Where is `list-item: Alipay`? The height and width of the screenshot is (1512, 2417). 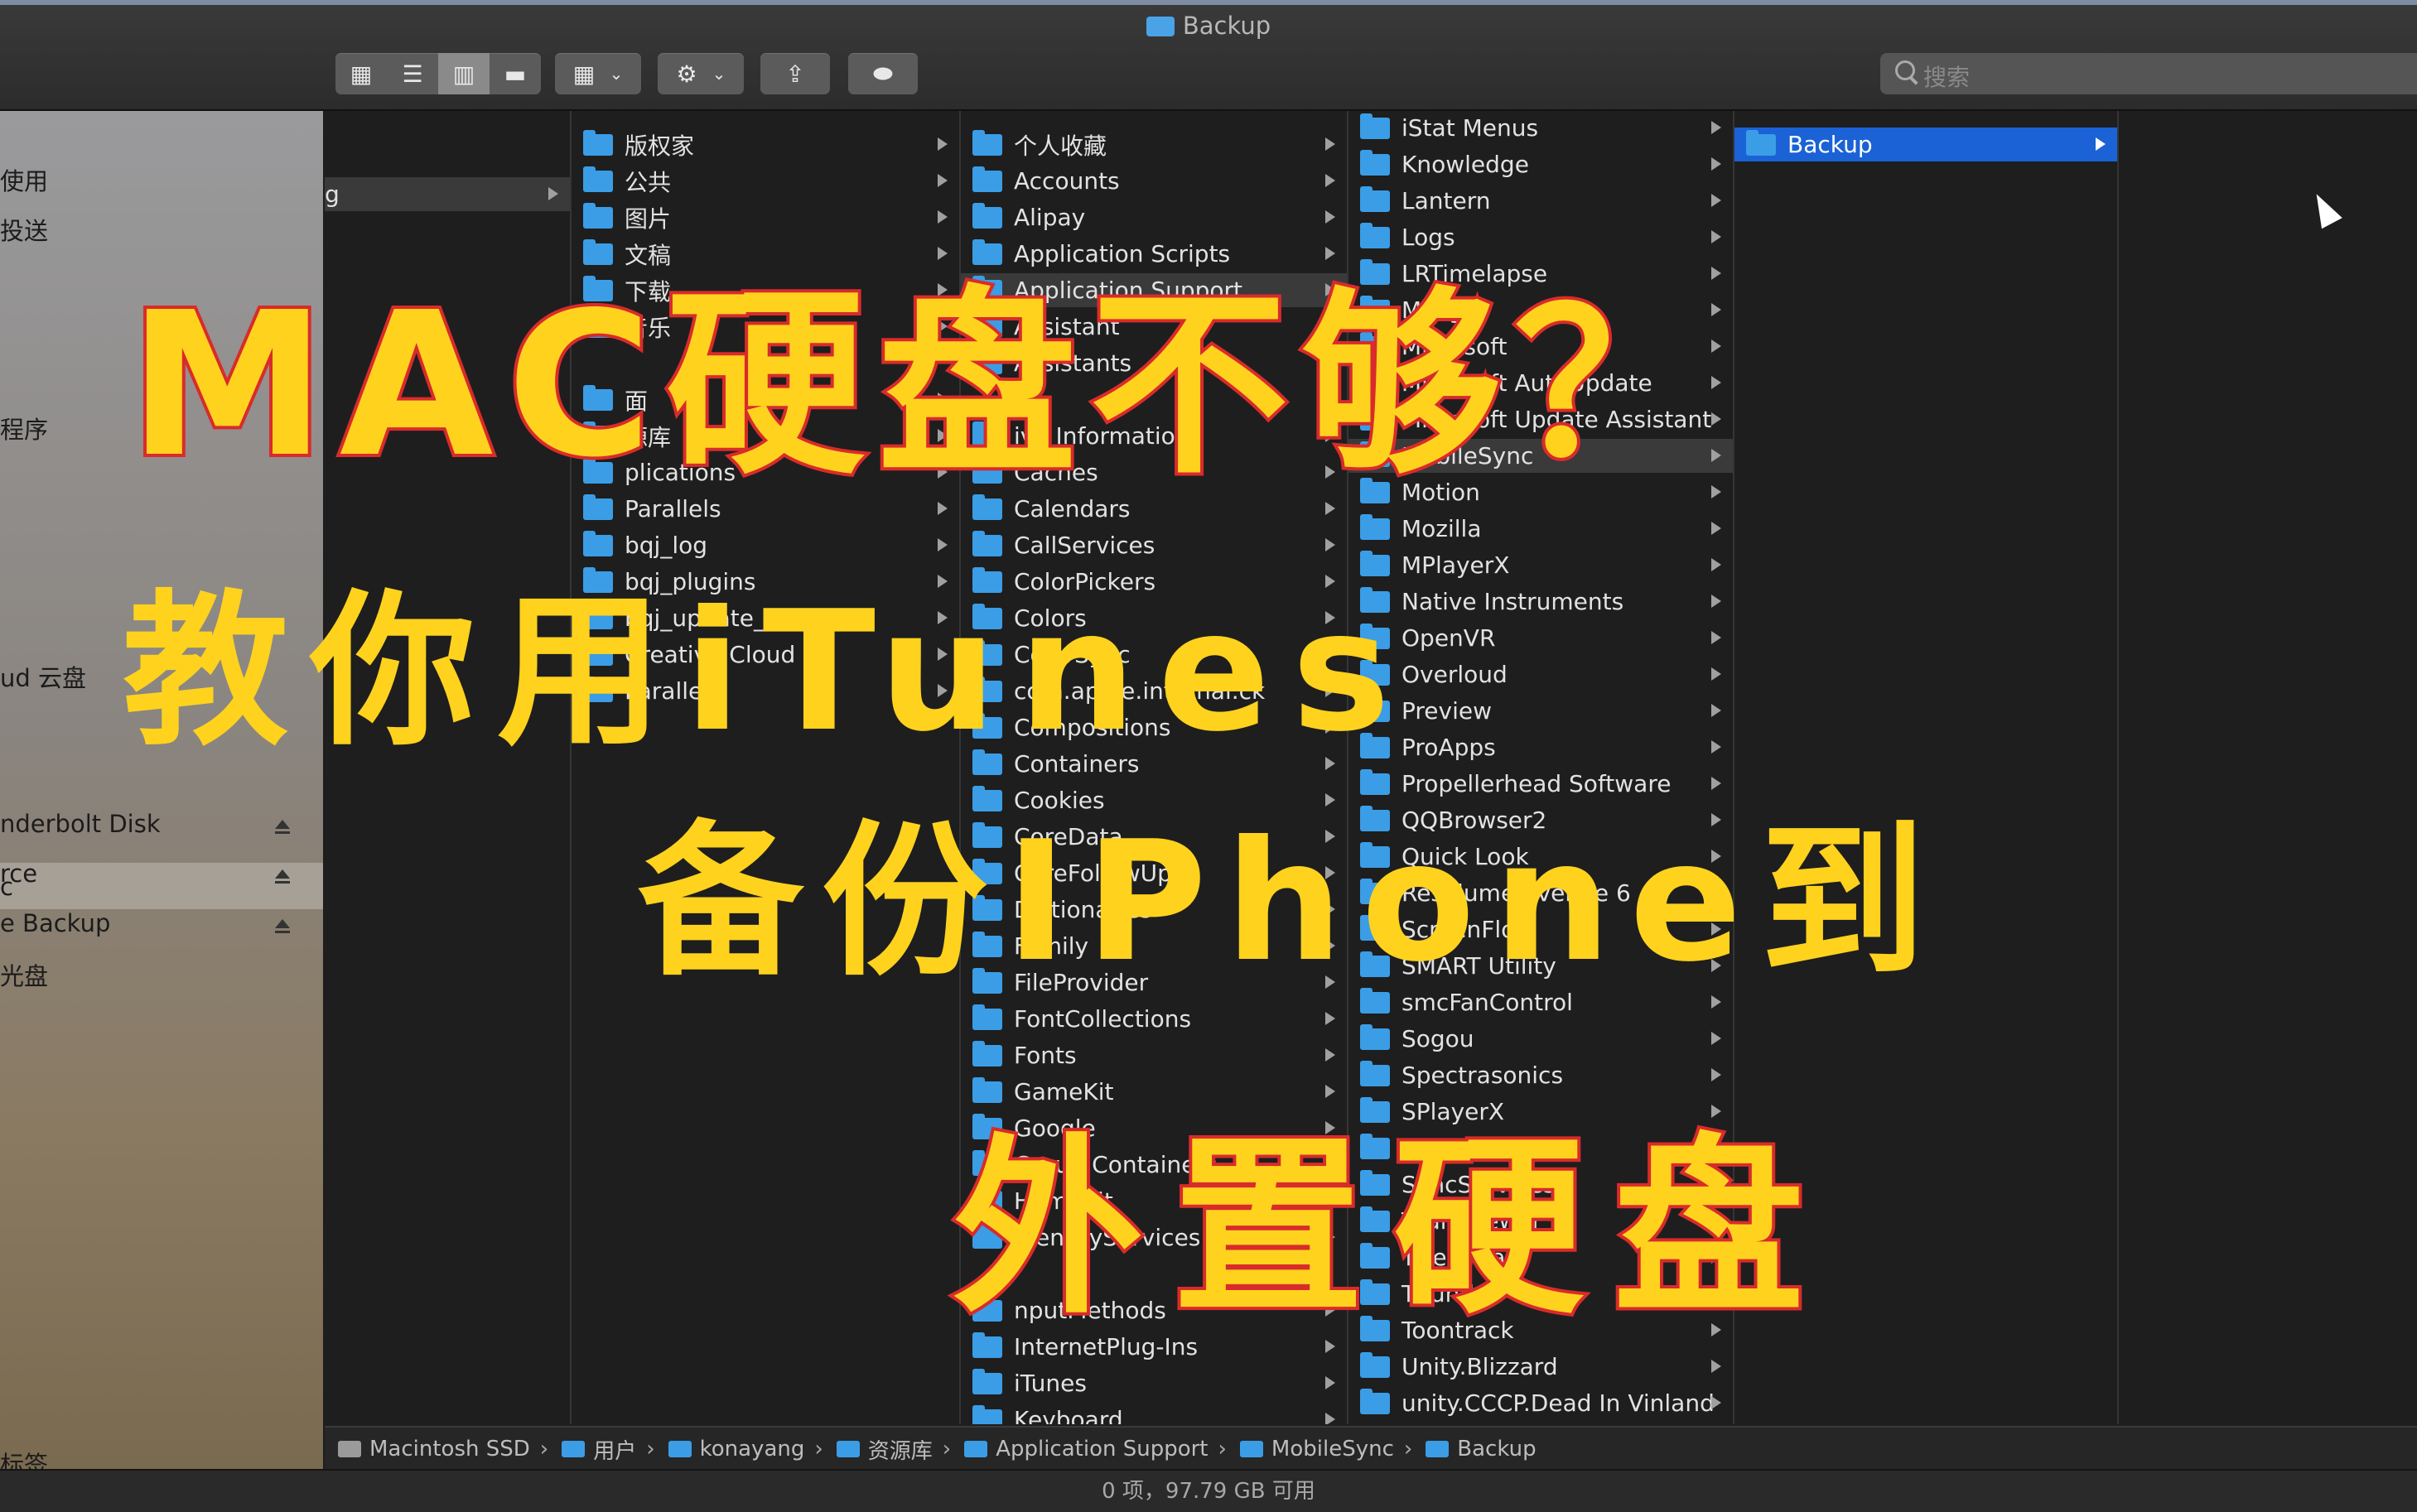 list-item: Alipay is located at coordinates (1154, 217).